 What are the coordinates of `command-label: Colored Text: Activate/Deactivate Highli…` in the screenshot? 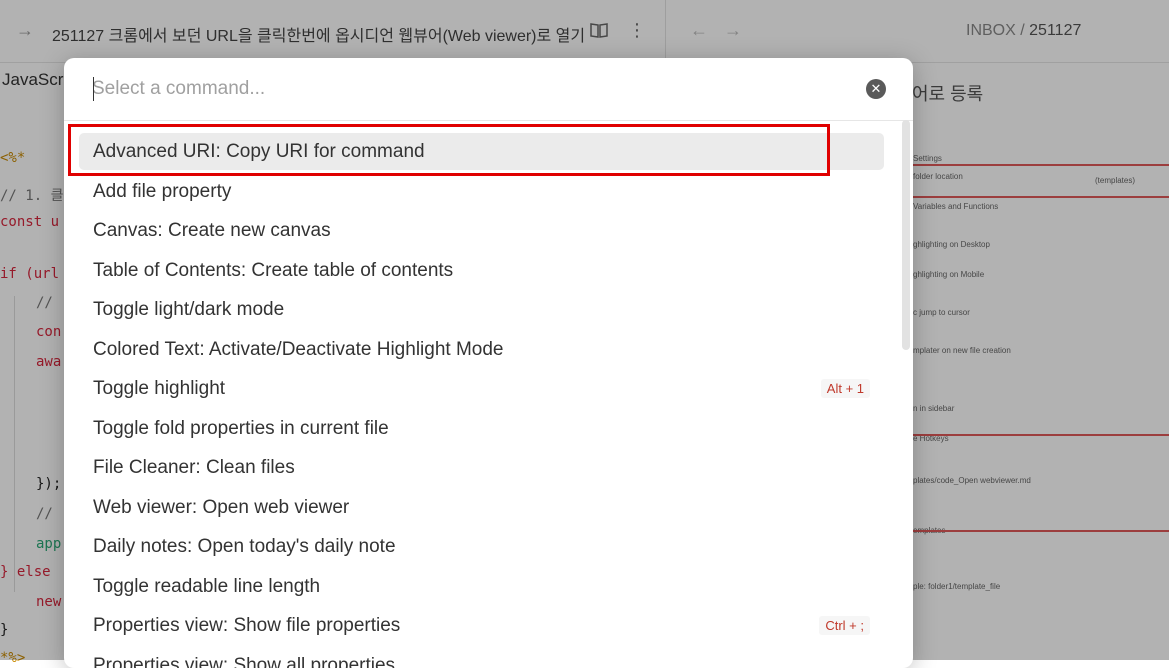 It's located at (298, 350).